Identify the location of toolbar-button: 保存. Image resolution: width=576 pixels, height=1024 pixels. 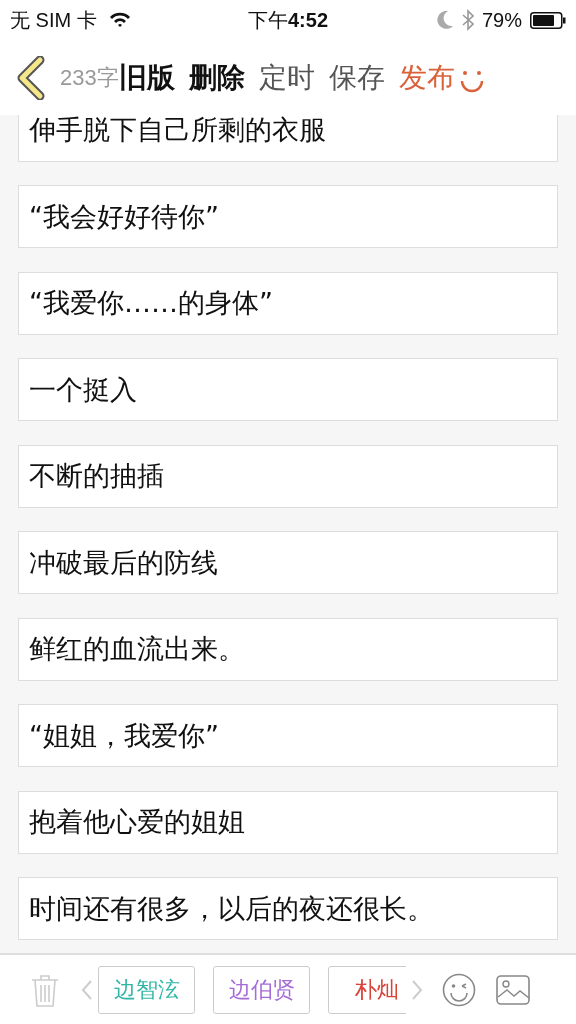
(349, 77).